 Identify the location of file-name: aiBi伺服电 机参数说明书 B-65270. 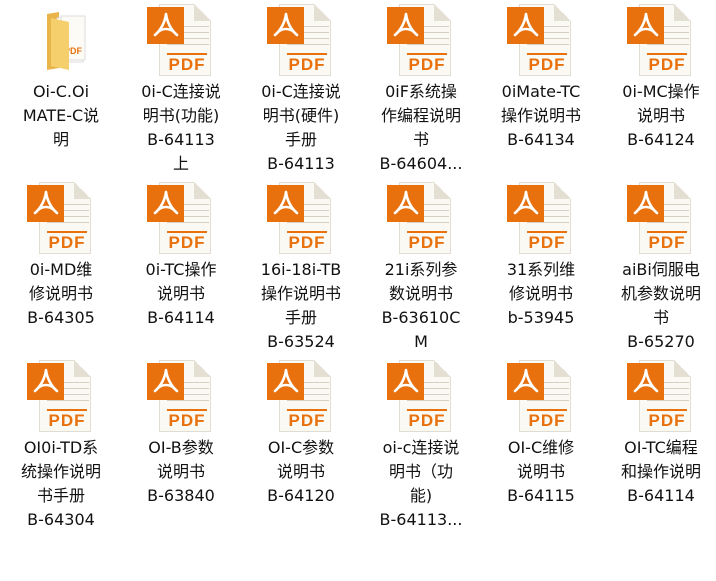
(660, 306).